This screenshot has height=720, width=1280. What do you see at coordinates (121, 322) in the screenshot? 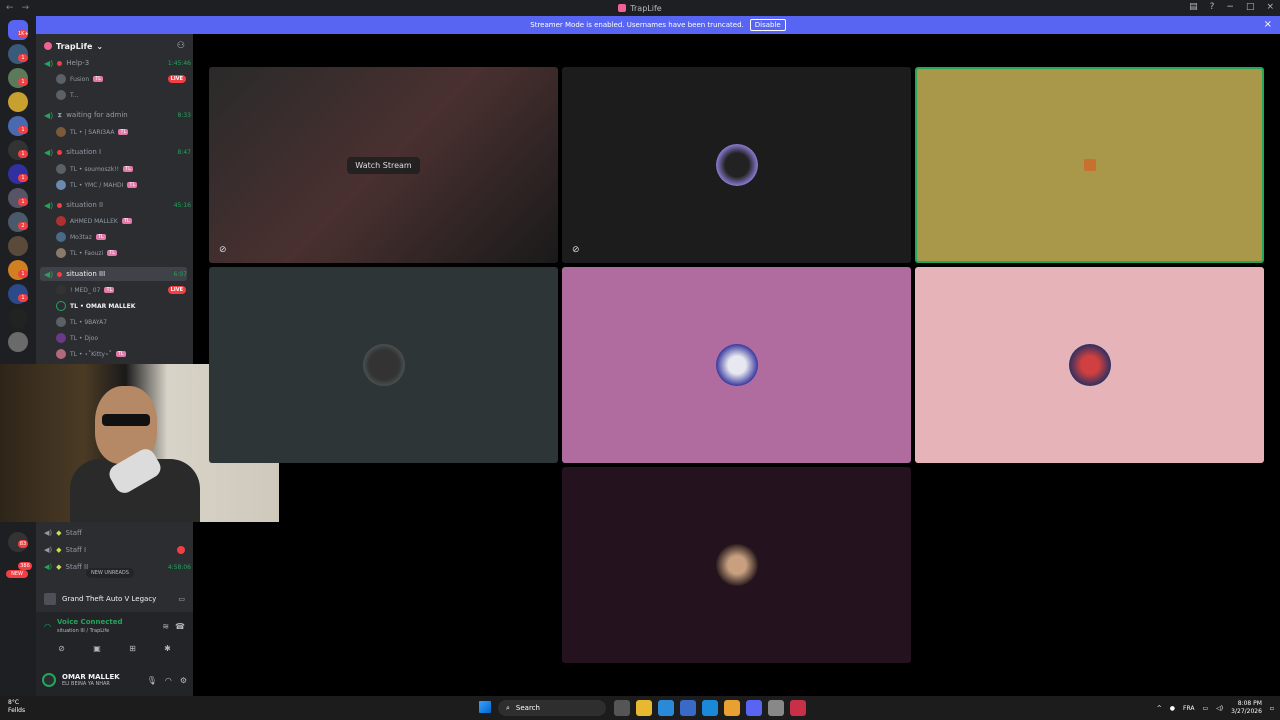
I see `voice-user: TL • 9BAYA7` at bounding box center [121, 322].